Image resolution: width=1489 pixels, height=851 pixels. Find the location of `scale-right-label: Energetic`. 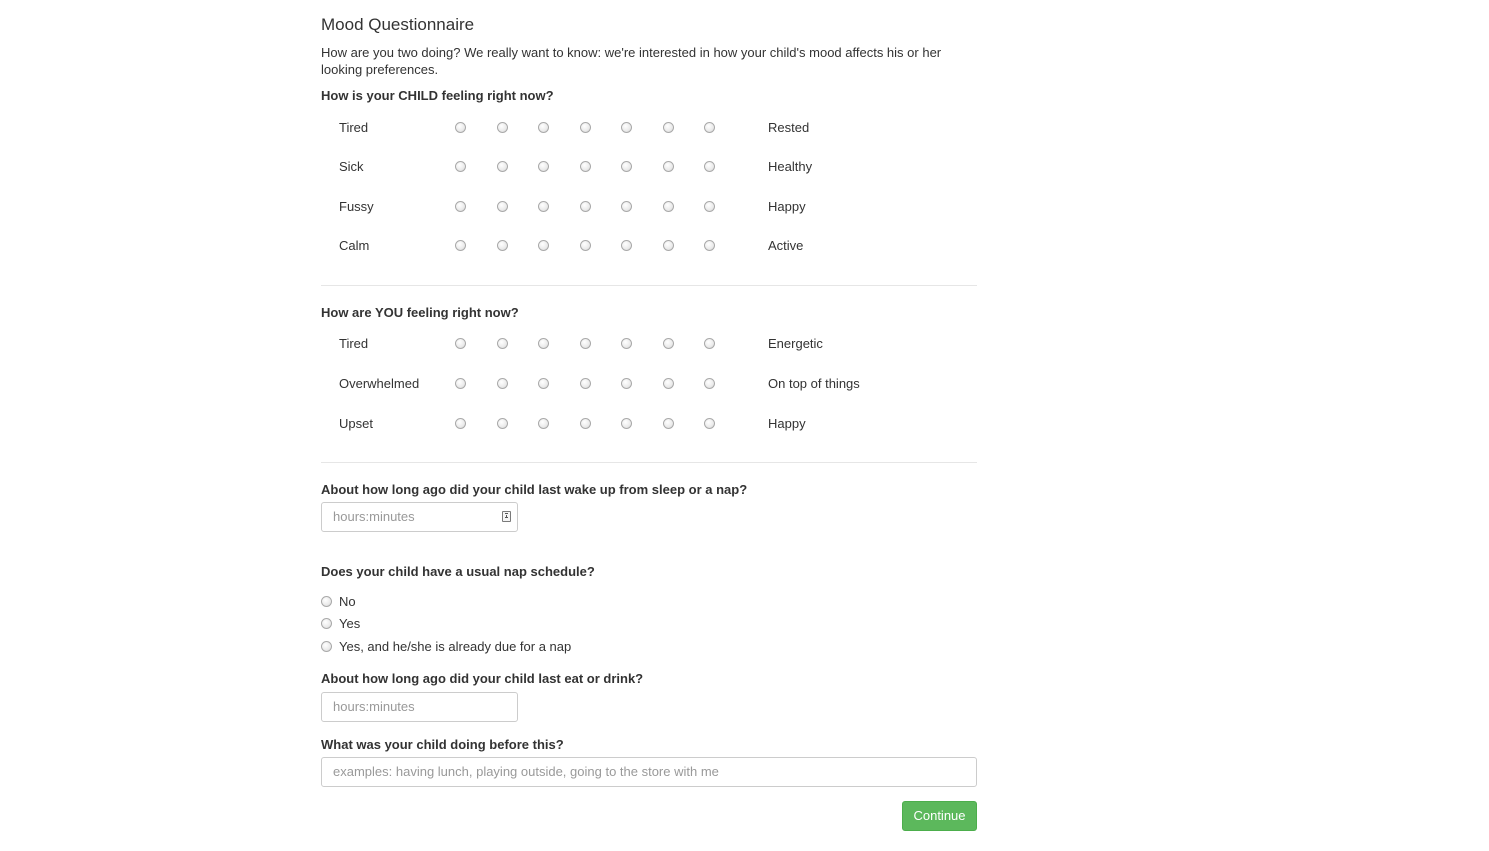

scale-right-label: Energetic is located at coordinates (795, 343).